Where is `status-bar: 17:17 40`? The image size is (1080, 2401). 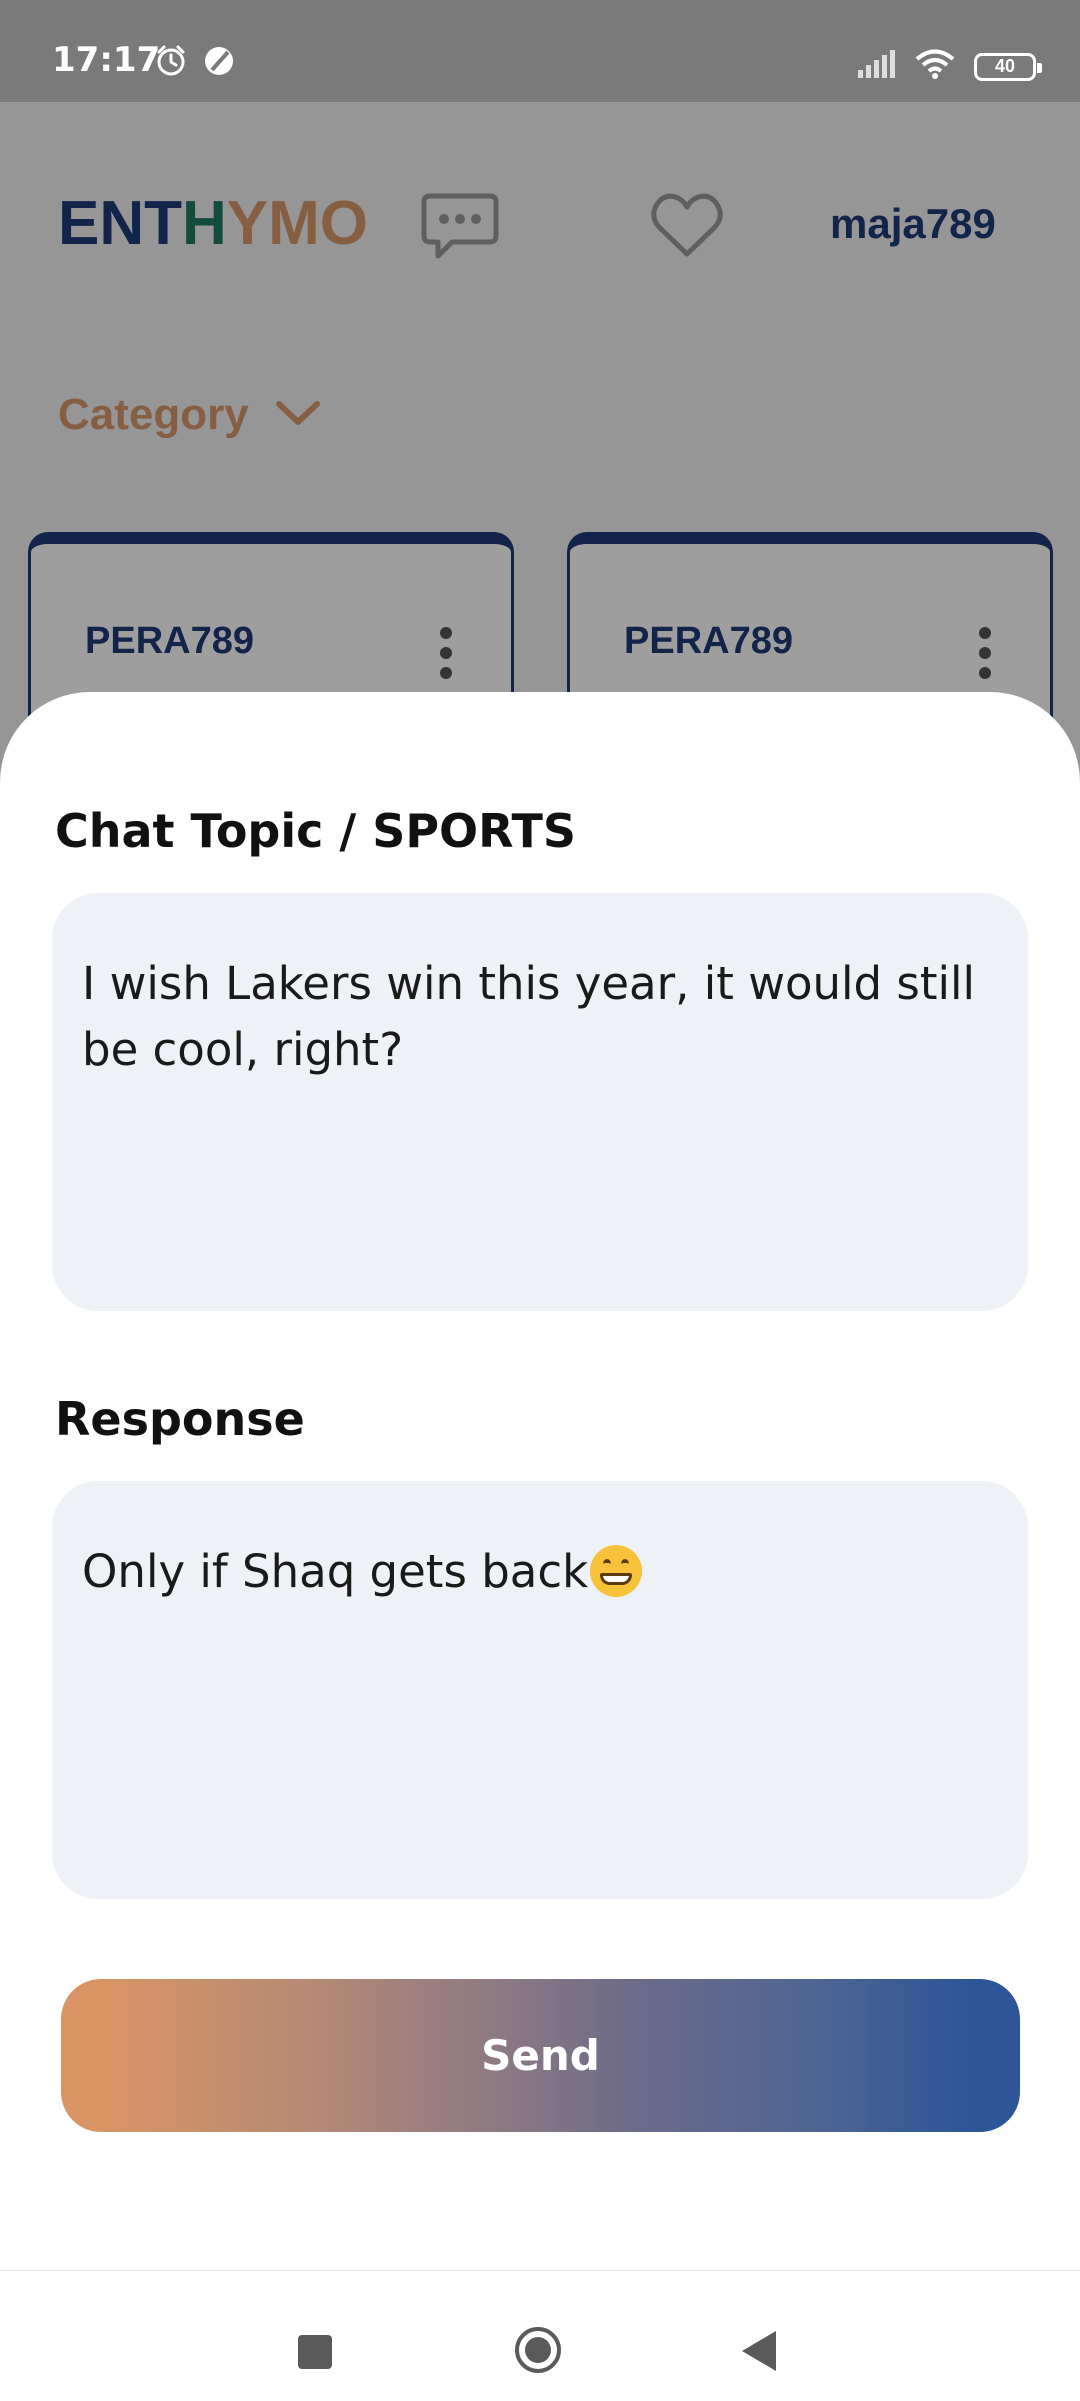 status-bar: 17:17 40 is located at coordinates (540, 51).